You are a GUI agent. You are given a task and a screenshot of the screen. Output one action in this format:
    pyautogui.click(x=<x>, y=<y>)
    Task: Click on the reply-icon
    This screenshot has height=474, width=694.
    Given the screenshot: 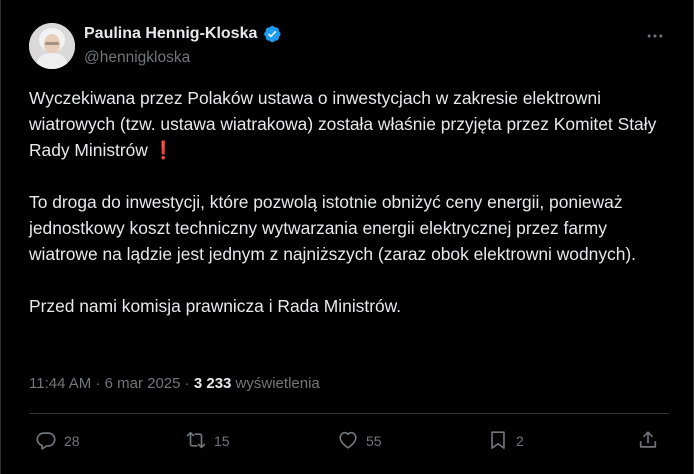 What is the action you would take?
    pyautogui.click(x=46, y=441)
    